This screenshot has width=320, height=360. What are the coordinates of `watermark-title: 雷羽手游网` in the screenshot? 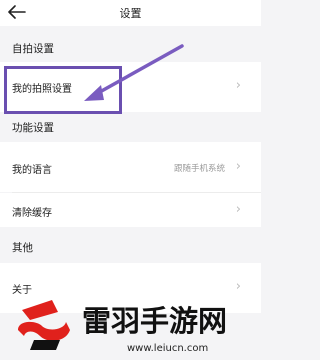 It's located at (155, 321).